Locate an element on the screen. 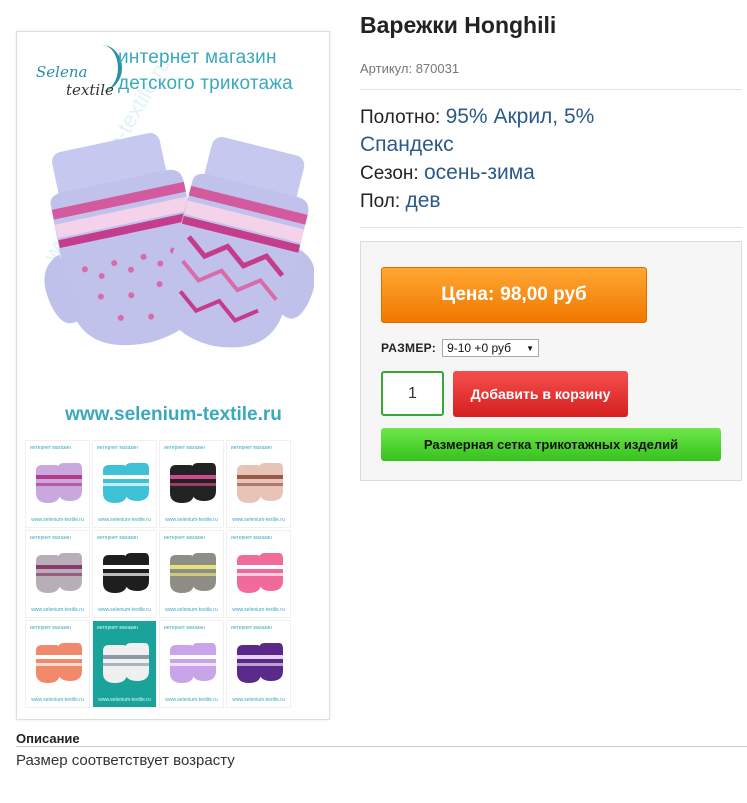 The width and height of the screenshot is (747, 803). shop-tagline-line1: интернет магазин is located at coordinates (197, 57).